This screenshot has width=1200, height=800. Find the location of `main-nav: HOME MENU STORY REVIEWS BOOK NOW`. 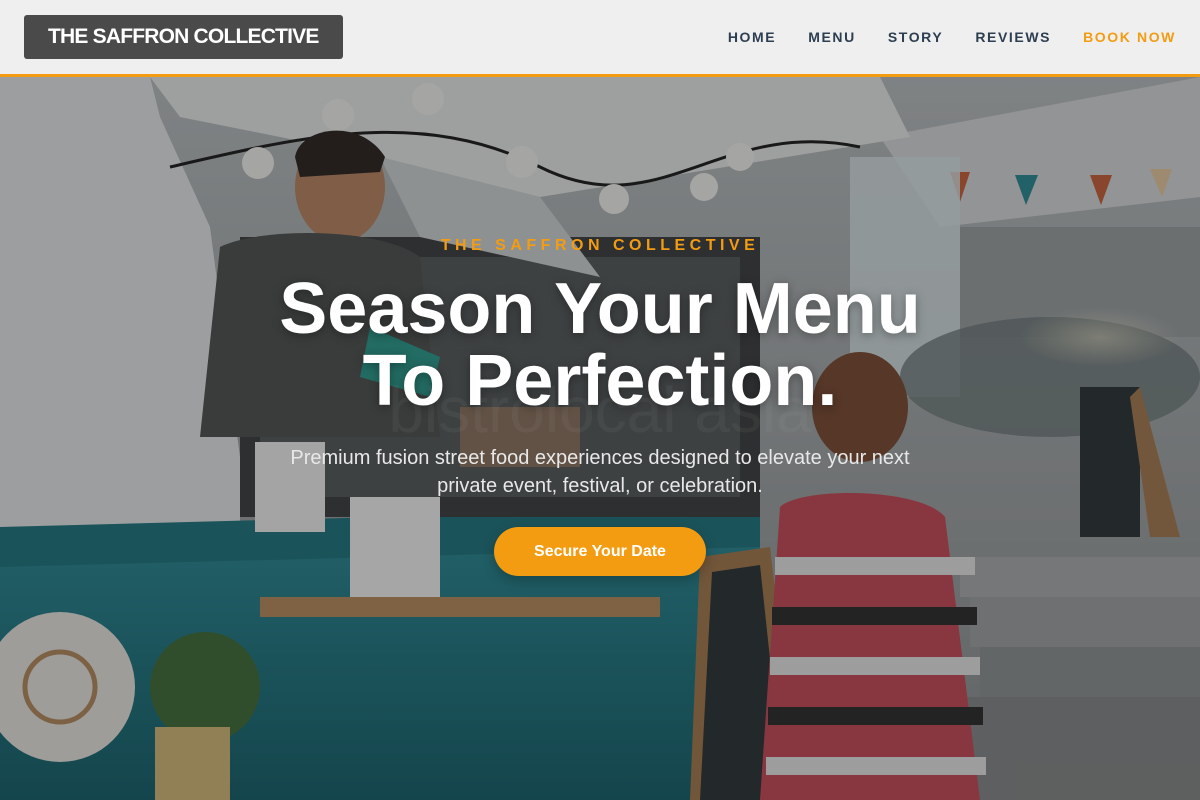

main-nav: HOME MENU STORY REVIEWS BOOK NOW is located at coordinates (936, 37).